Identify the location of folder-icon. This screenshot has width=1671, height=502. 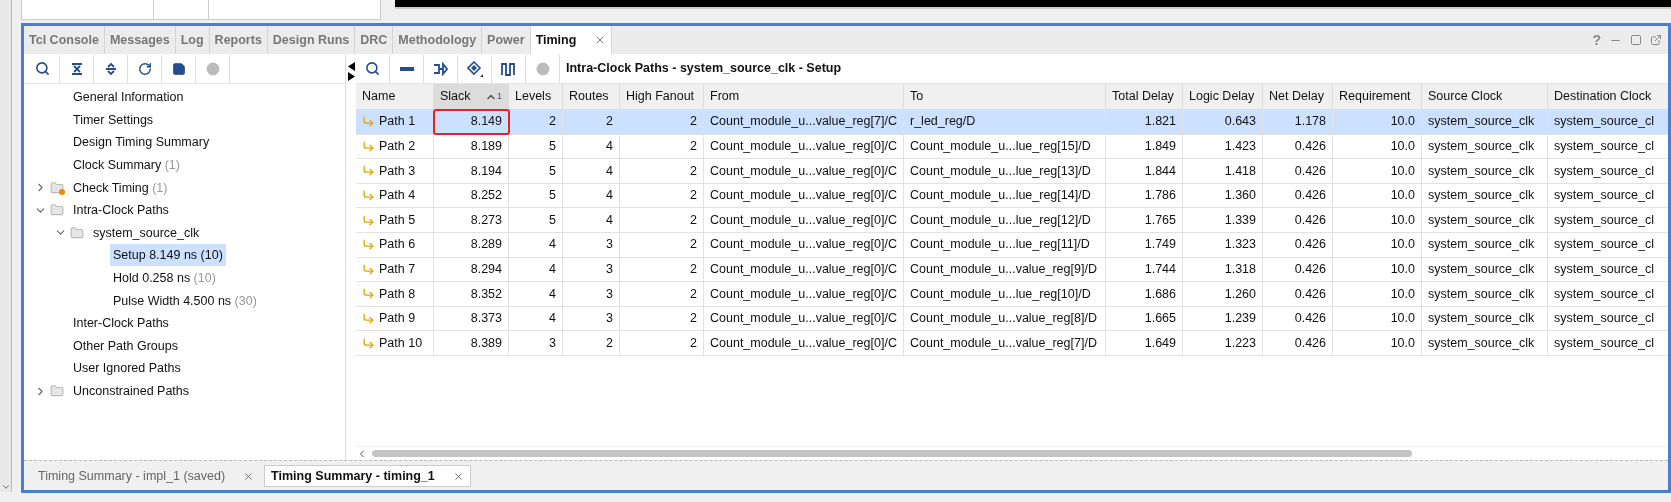
(57, 391).